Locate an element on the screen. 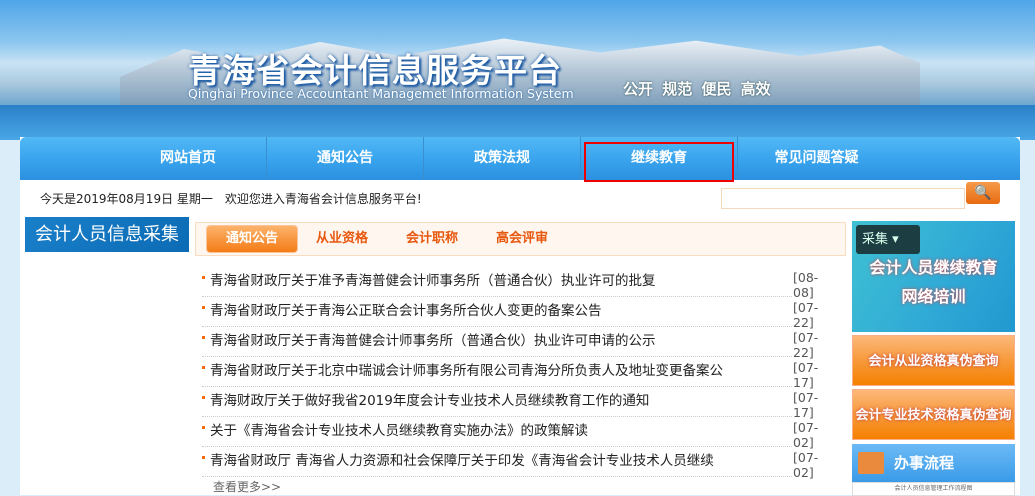 Image resolution: width=1035 pixels, height=496 pixels. news-item: 关于《青海省会计专业技术人员继续教育实施办法》的政策解读 [07-02] is located at coordinates (510, 433).